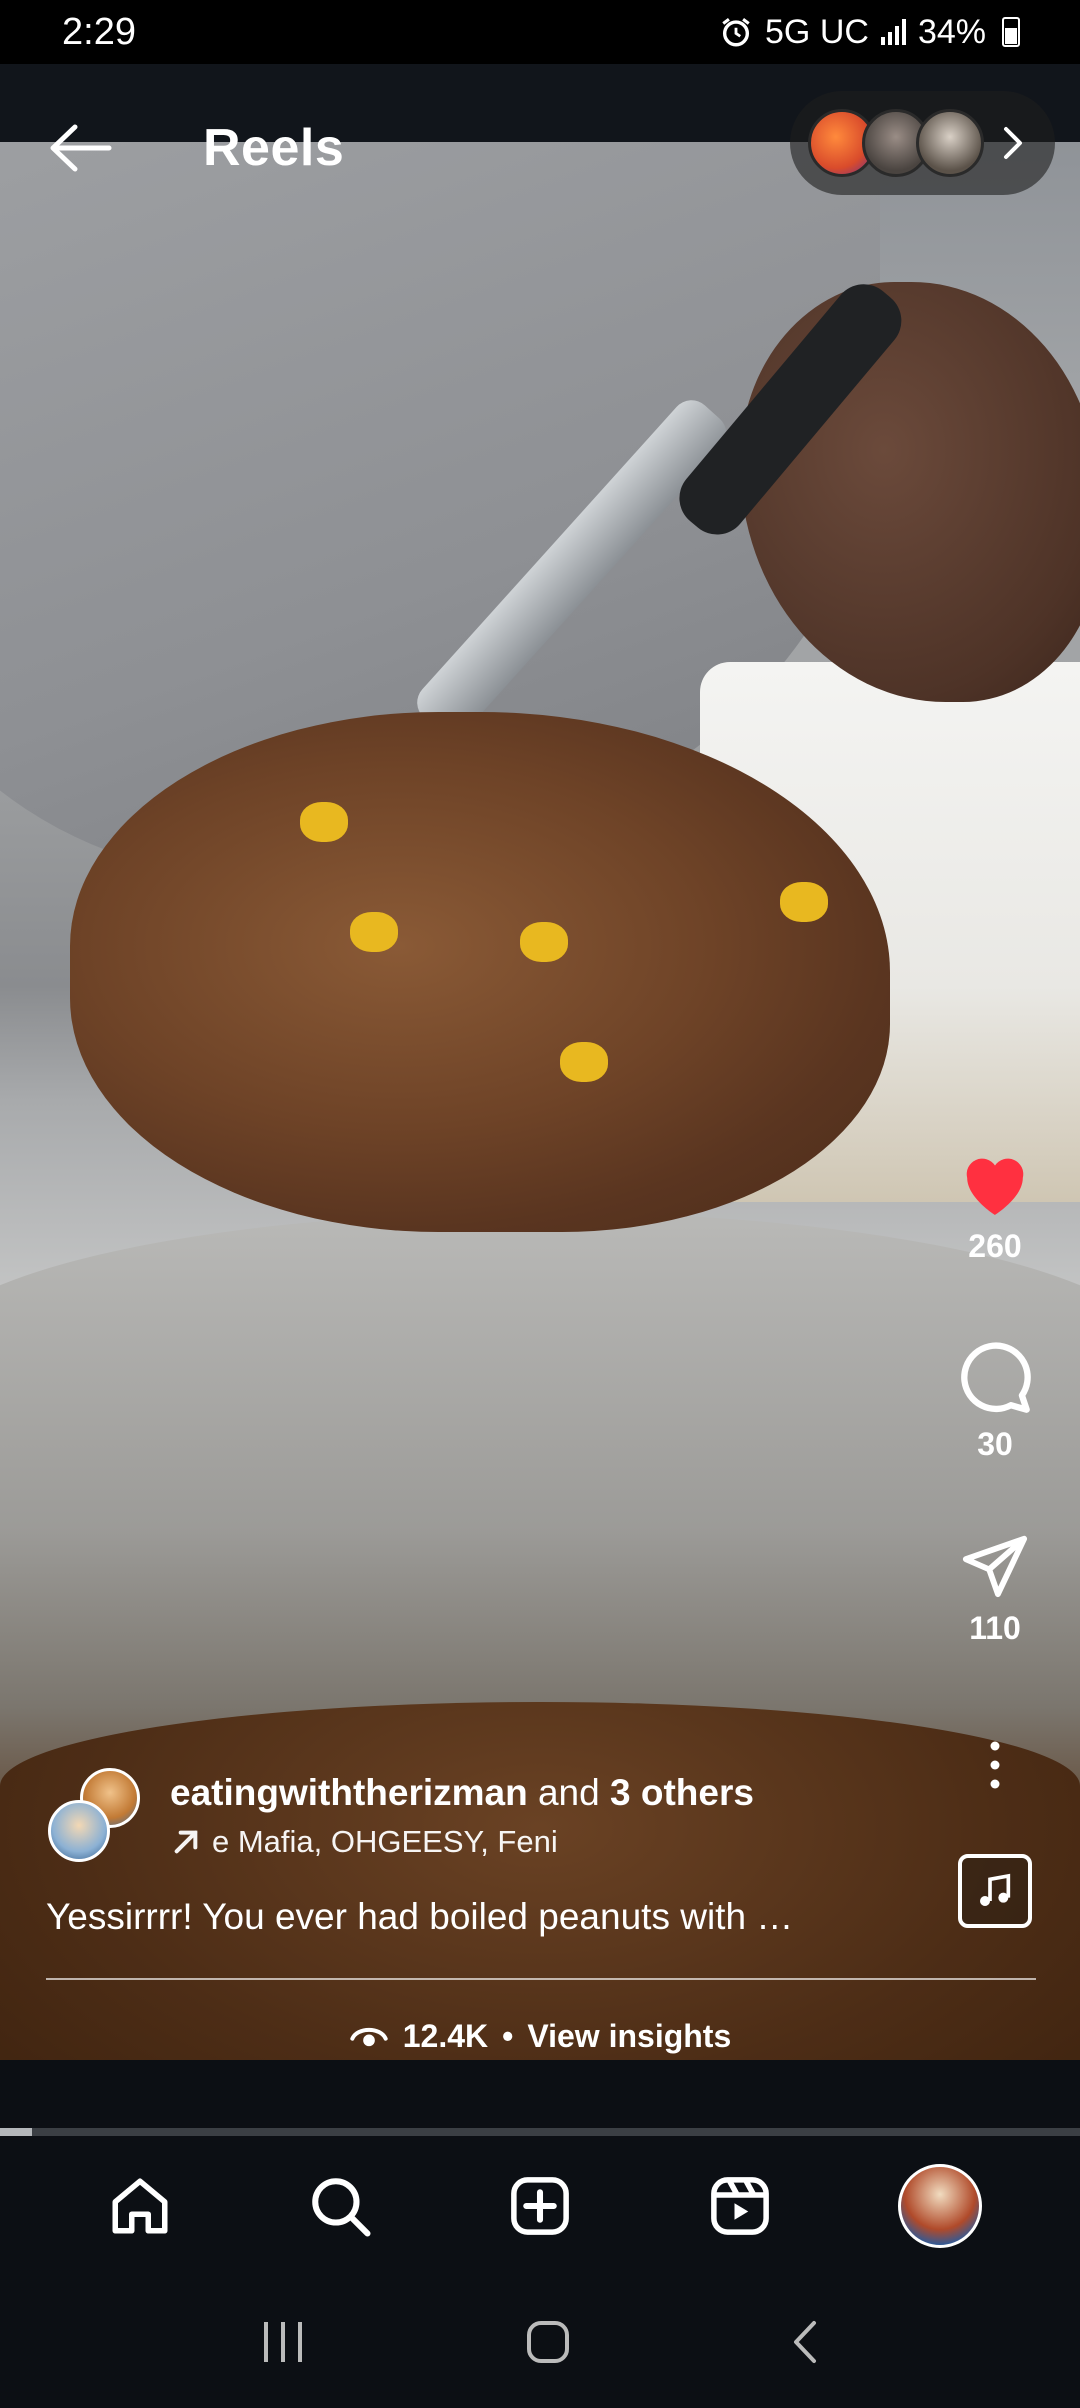  Describe the element at coordinates (995, 1444) in the screenshot. I see `comment-count: 30` at that location.